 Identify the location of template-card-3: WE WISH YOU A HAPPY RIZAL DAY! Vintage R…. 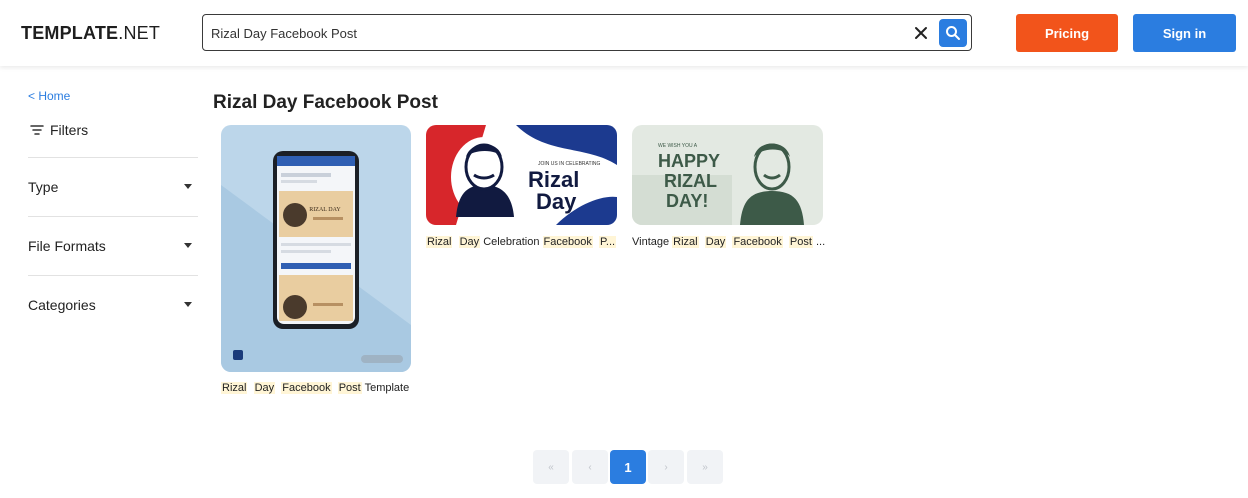
(728, 189).